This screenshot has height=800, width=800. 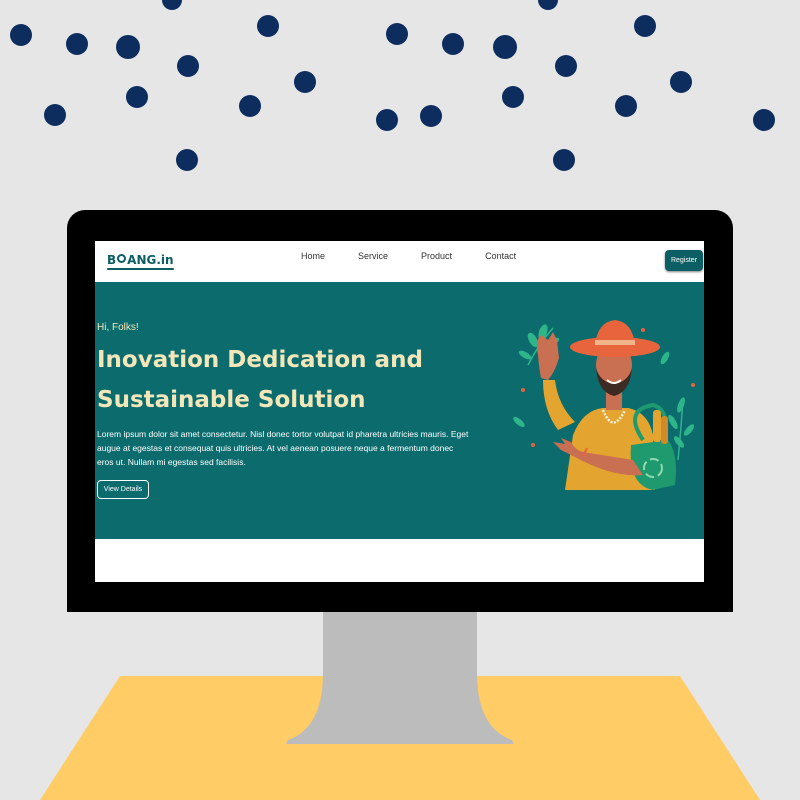 What do you see at coordinates (436, 256) in the screenshot?
I see `nav-product: Product` at bounding box center [436, 256].